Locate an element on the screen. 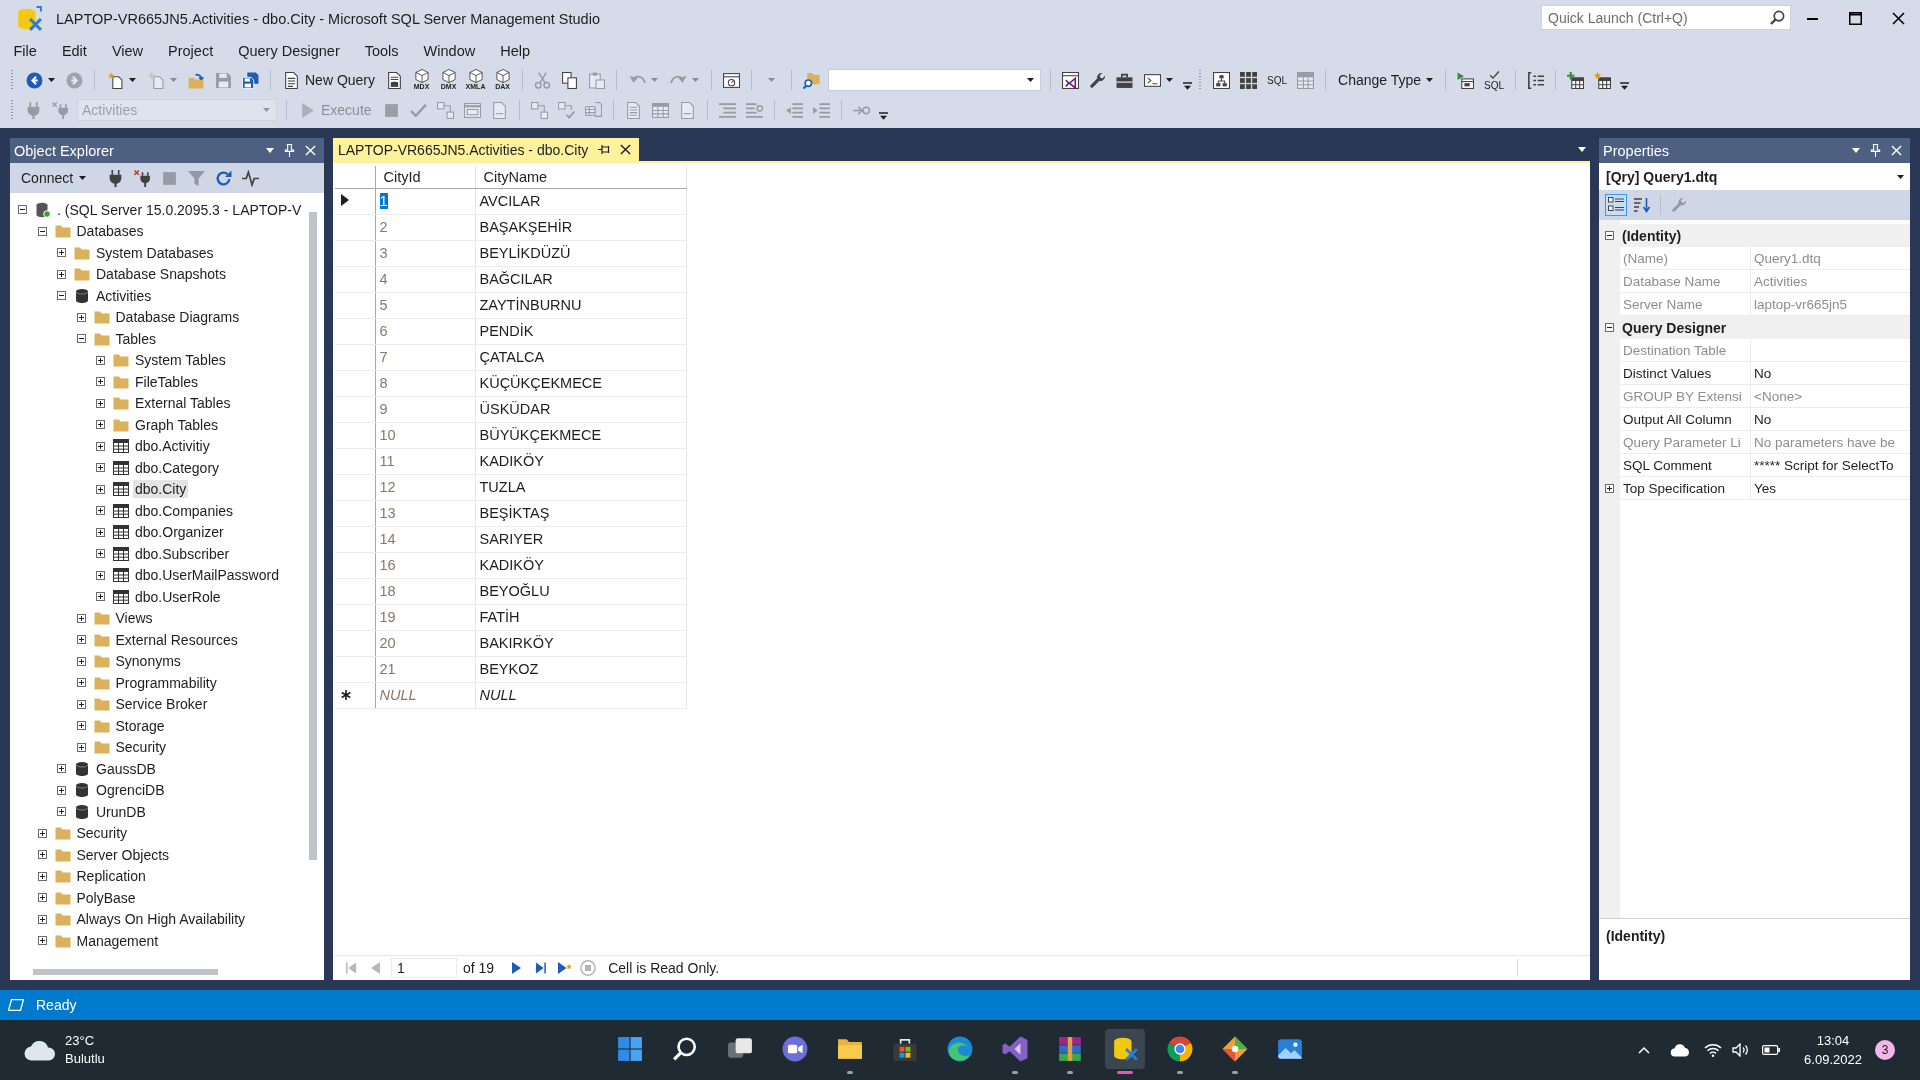 The width and height of the screenshot is (1920, 1080). database-tools-icon is located at coordinates (1125, 1049).